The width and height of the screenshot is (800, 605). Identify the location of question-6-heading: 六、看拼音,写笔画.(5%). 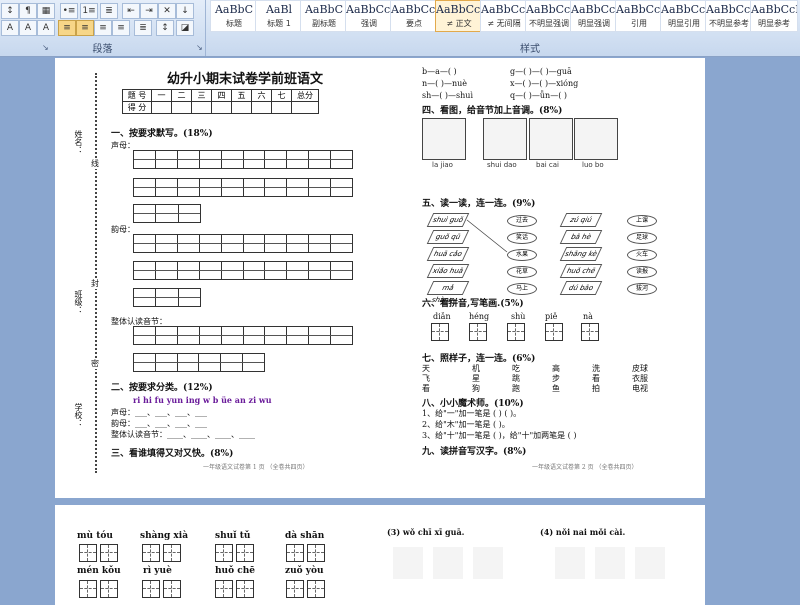
(473, 304).